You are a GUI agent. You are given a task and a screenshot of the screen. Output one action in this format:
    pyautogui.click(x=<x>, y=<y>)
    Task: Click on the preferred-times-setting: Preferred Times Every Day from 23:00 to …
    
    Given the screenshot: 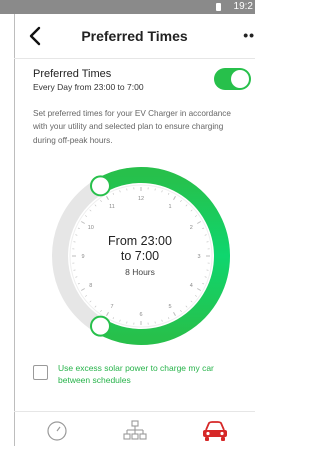 What is the action you would take?
    pyautogui.click(x=138, y=80)
    